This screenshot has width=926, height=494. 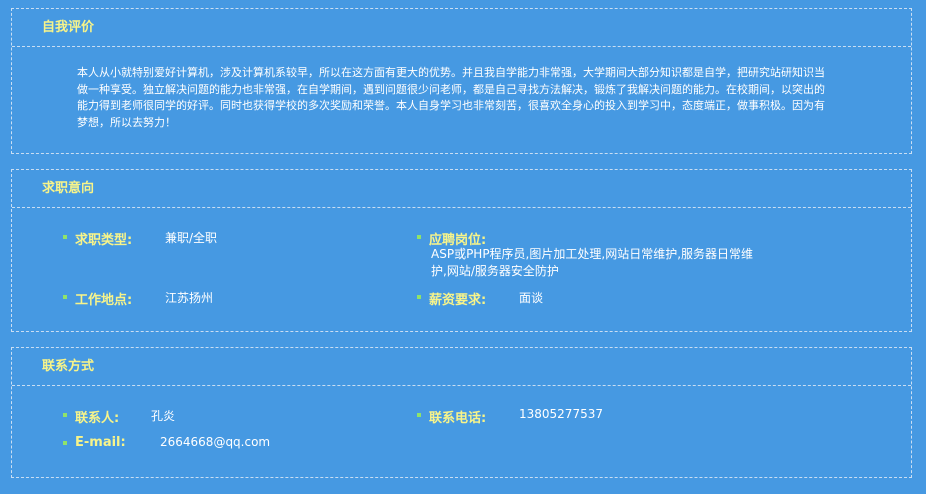 What do you see at coordinates (104, 240) in the screenshot?
I see `job-type-label: 求职类型:` at bounding box center [104, 240].